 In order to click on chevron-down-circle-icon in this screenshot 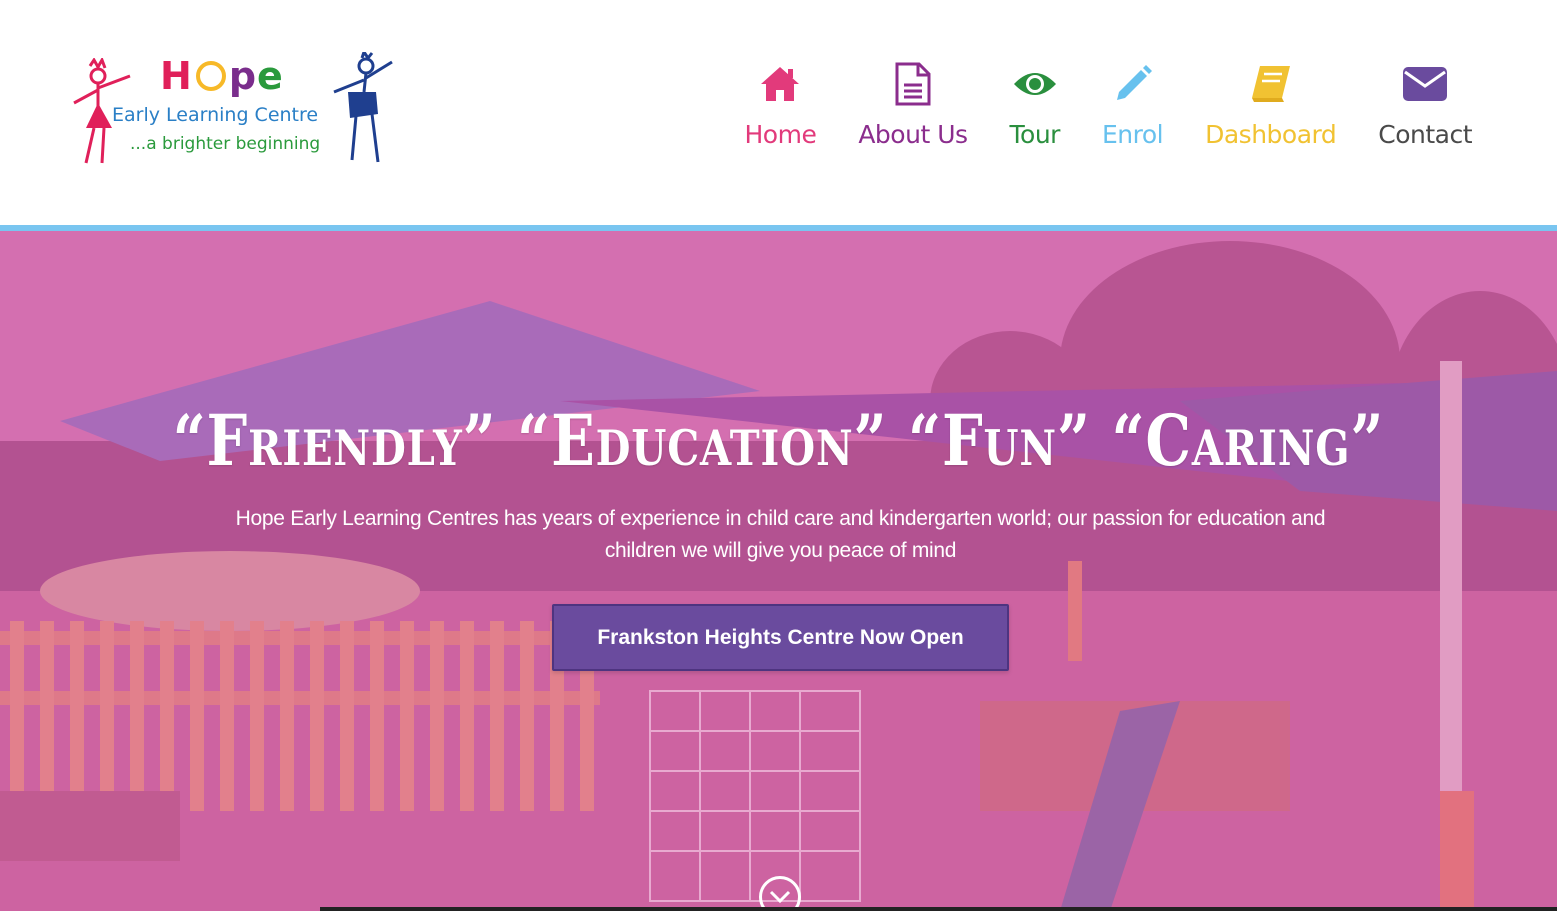, I will do `click(780, 893)`.